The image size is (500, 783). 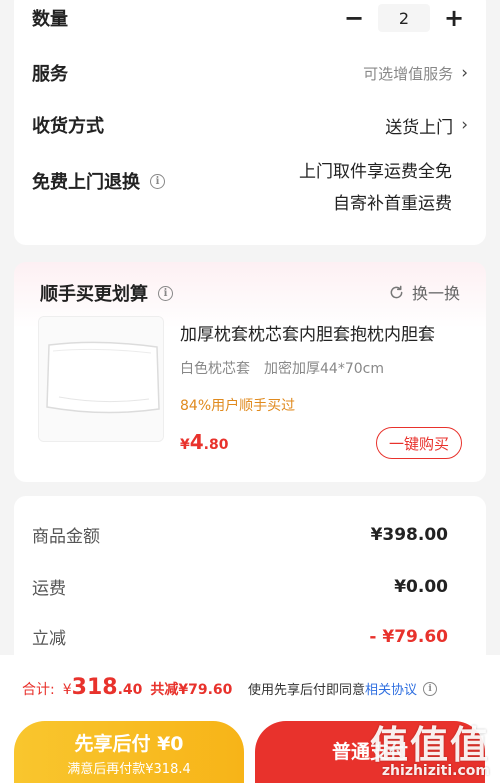 I want to click on delivery-row: 收货方式 送货上门 ›, so click(x=250, y=125).